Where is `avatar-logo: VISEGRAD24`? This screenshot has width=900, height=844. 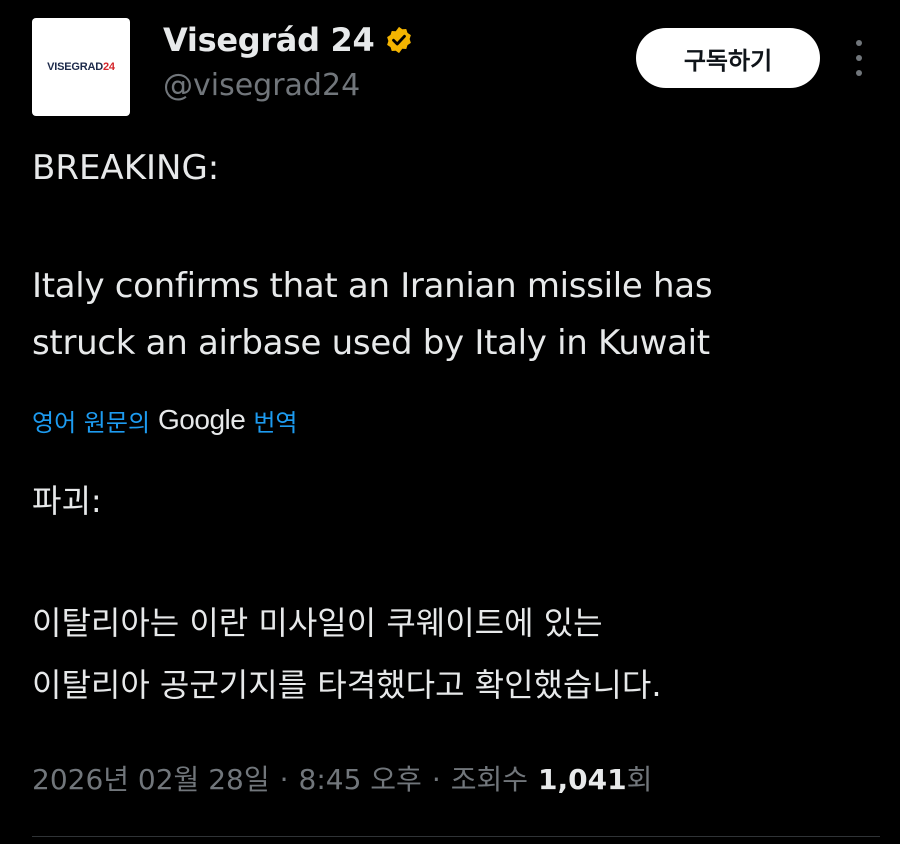
avatar-logo: VISEGRAD24 is located at coordinates (81, 67).